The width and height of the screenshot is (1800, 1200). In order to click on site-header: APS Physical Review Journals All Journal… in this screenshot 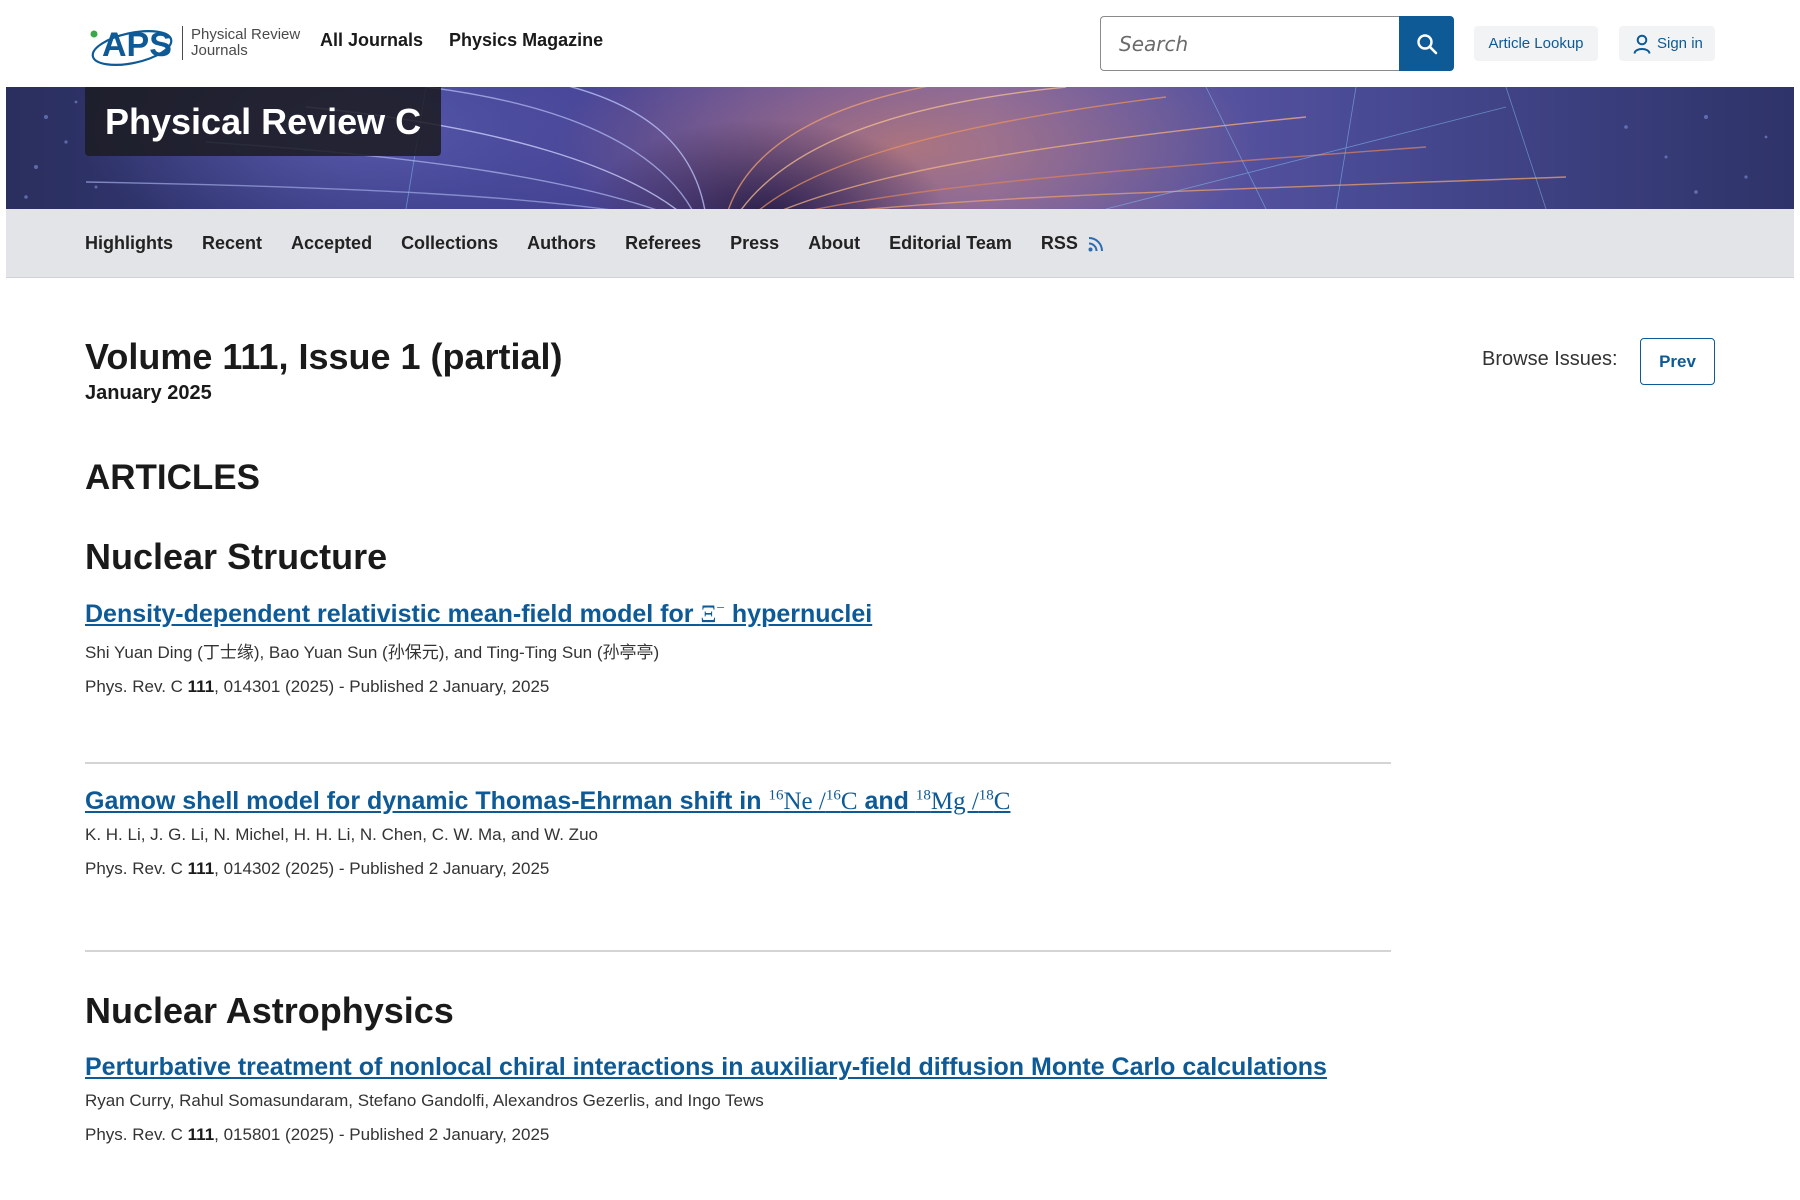, I will do `click(900, 43)`.